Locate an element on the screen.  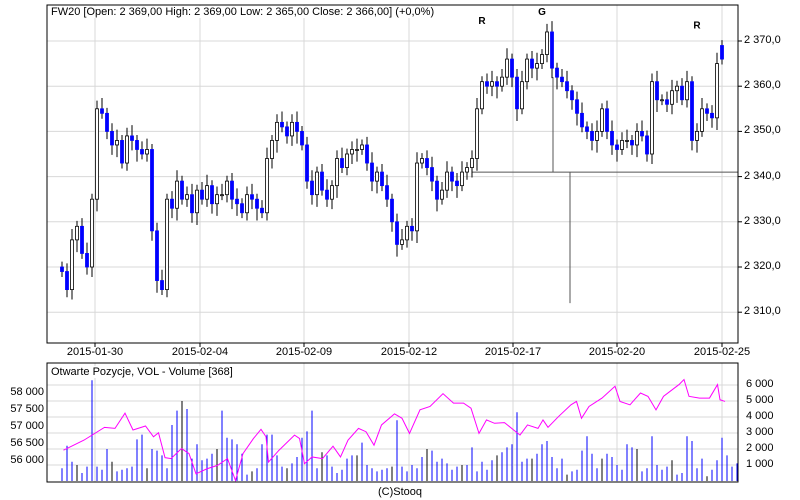
annotation-label: R is located at coordinates (697, 25).